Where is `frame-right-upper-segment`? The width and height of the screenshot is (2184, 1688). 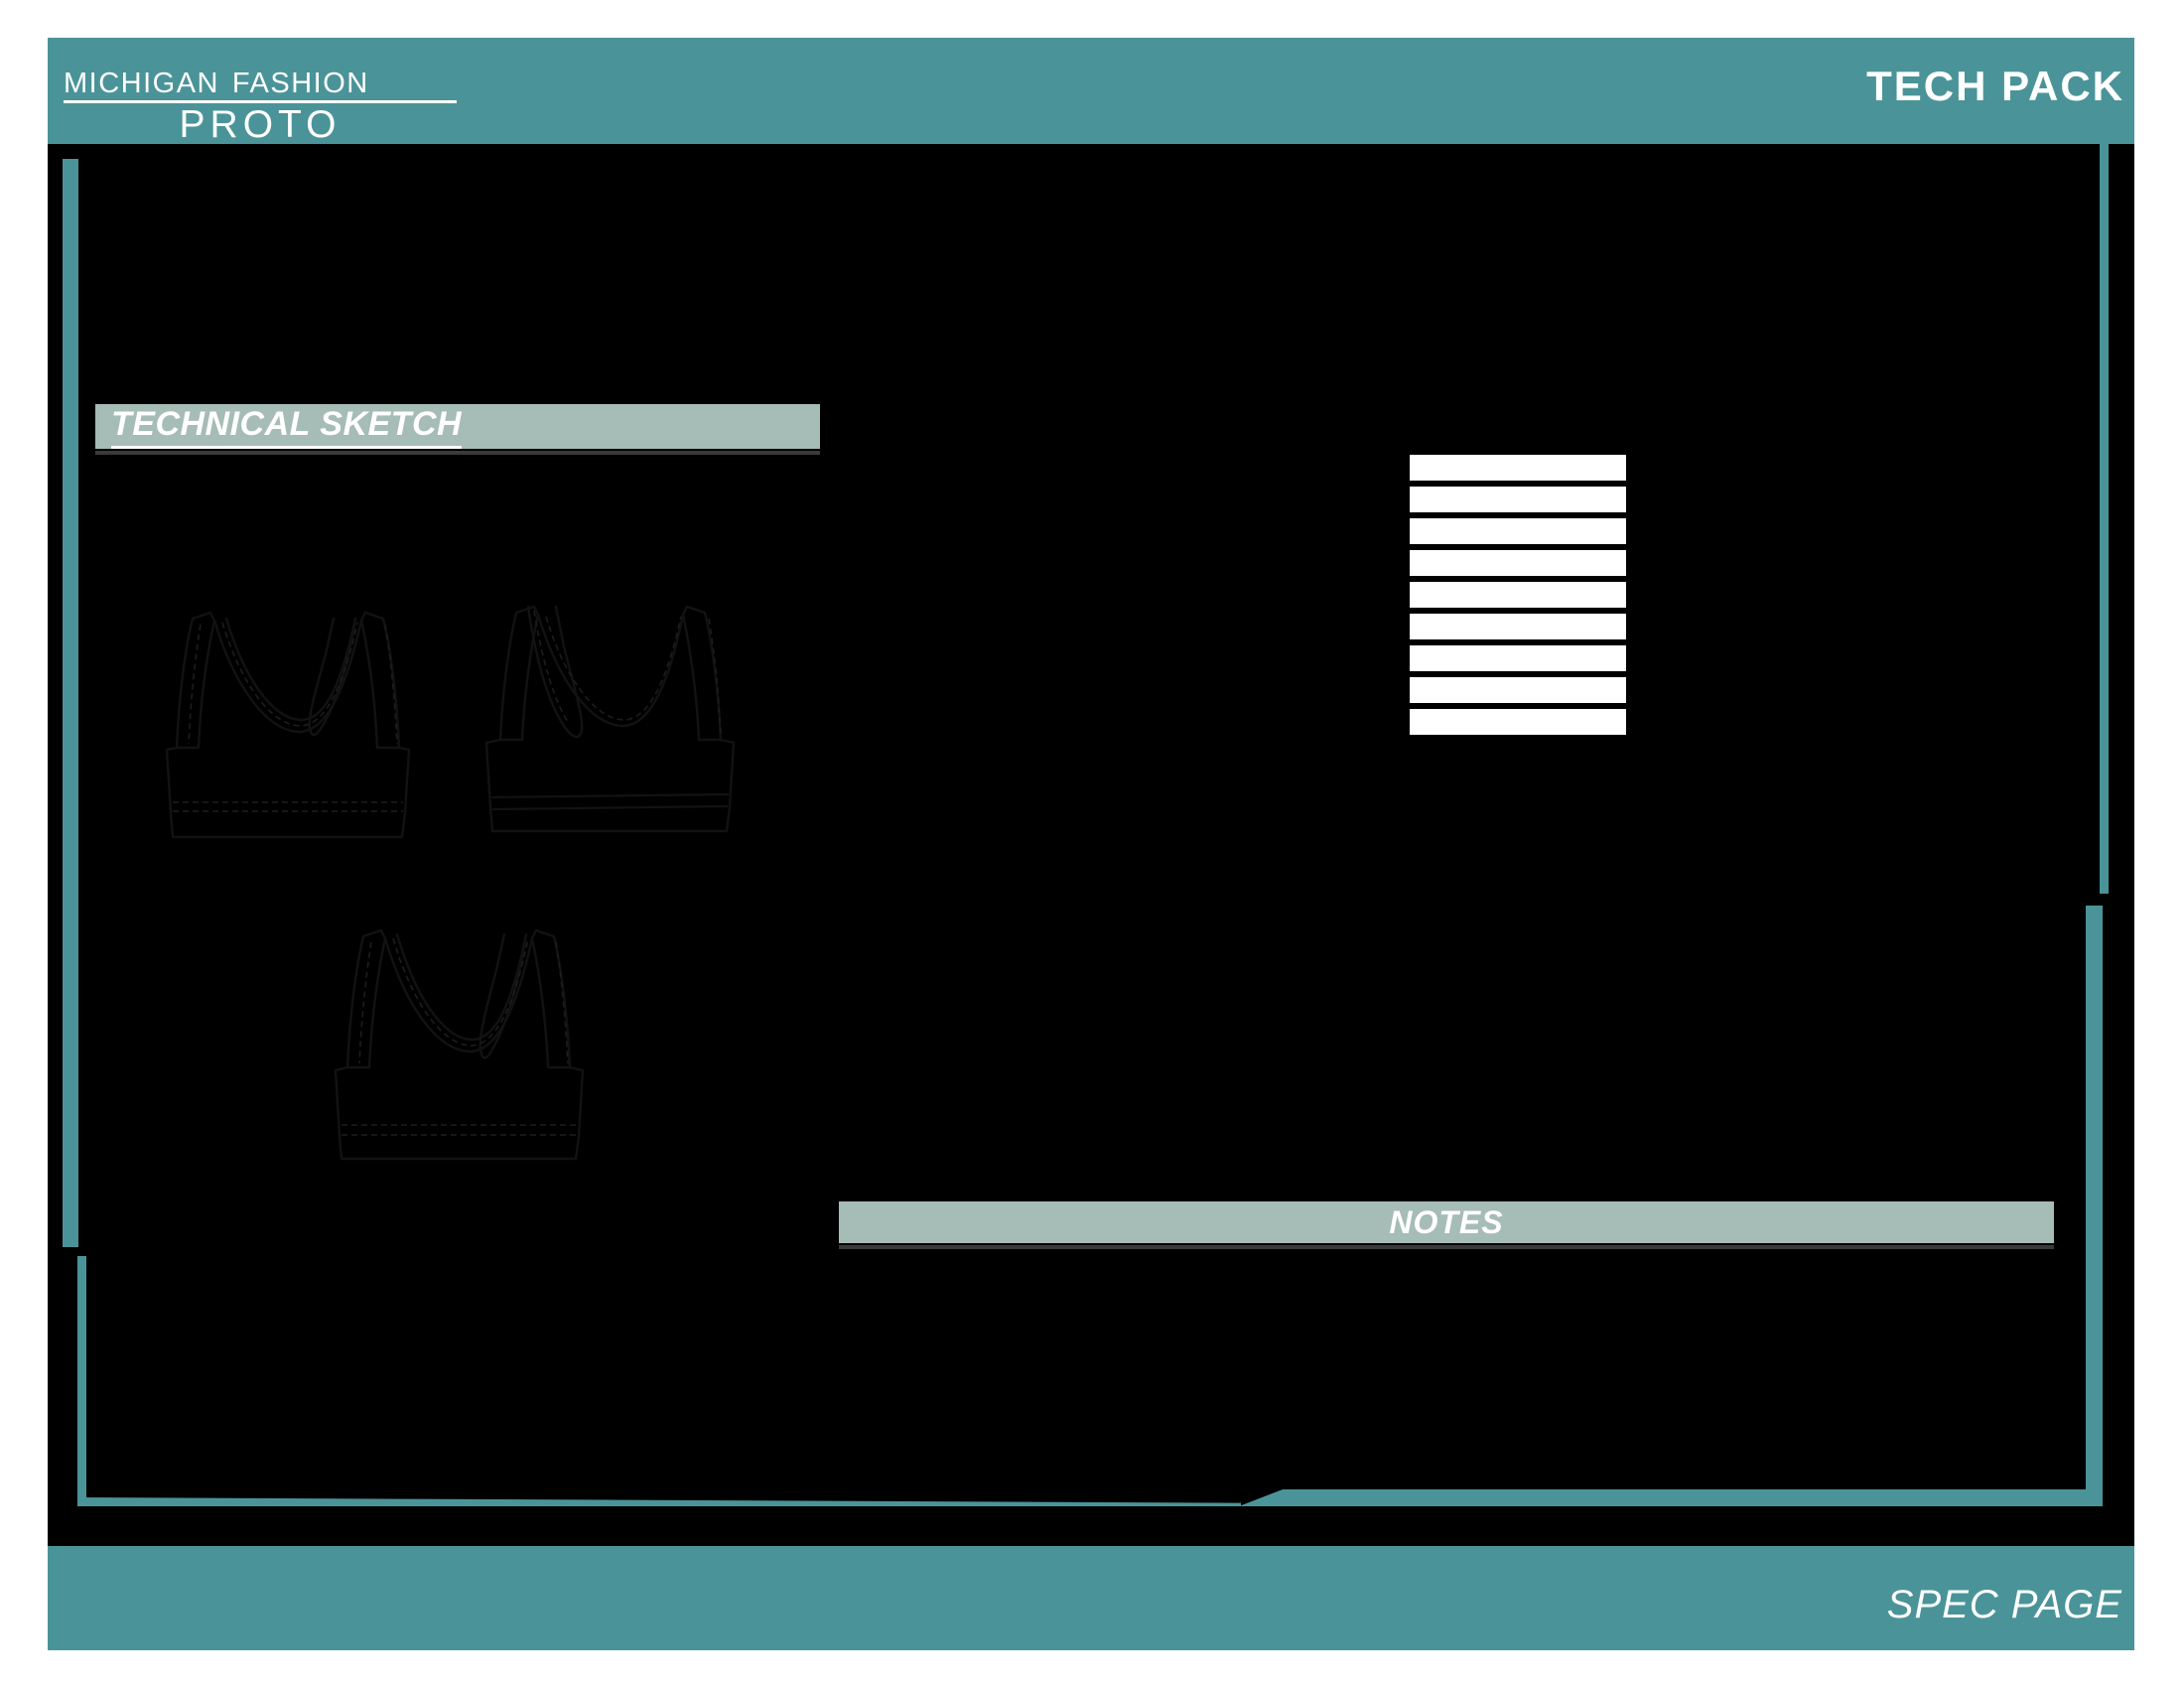 frame-right-upper-segment is located at coordinates (2104, 519).